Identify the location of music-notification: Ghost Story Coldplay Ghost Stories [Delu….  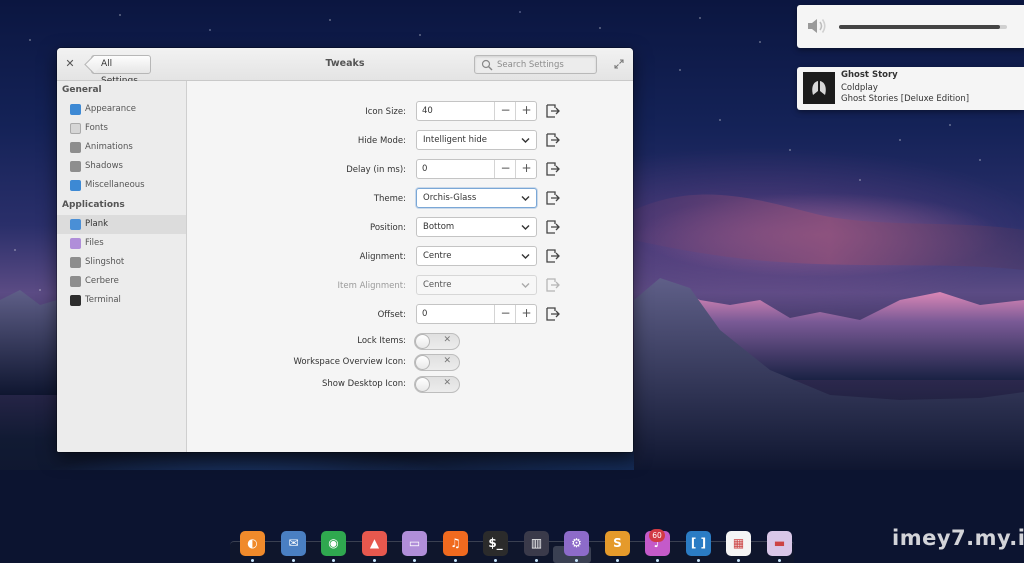
(910, 88).